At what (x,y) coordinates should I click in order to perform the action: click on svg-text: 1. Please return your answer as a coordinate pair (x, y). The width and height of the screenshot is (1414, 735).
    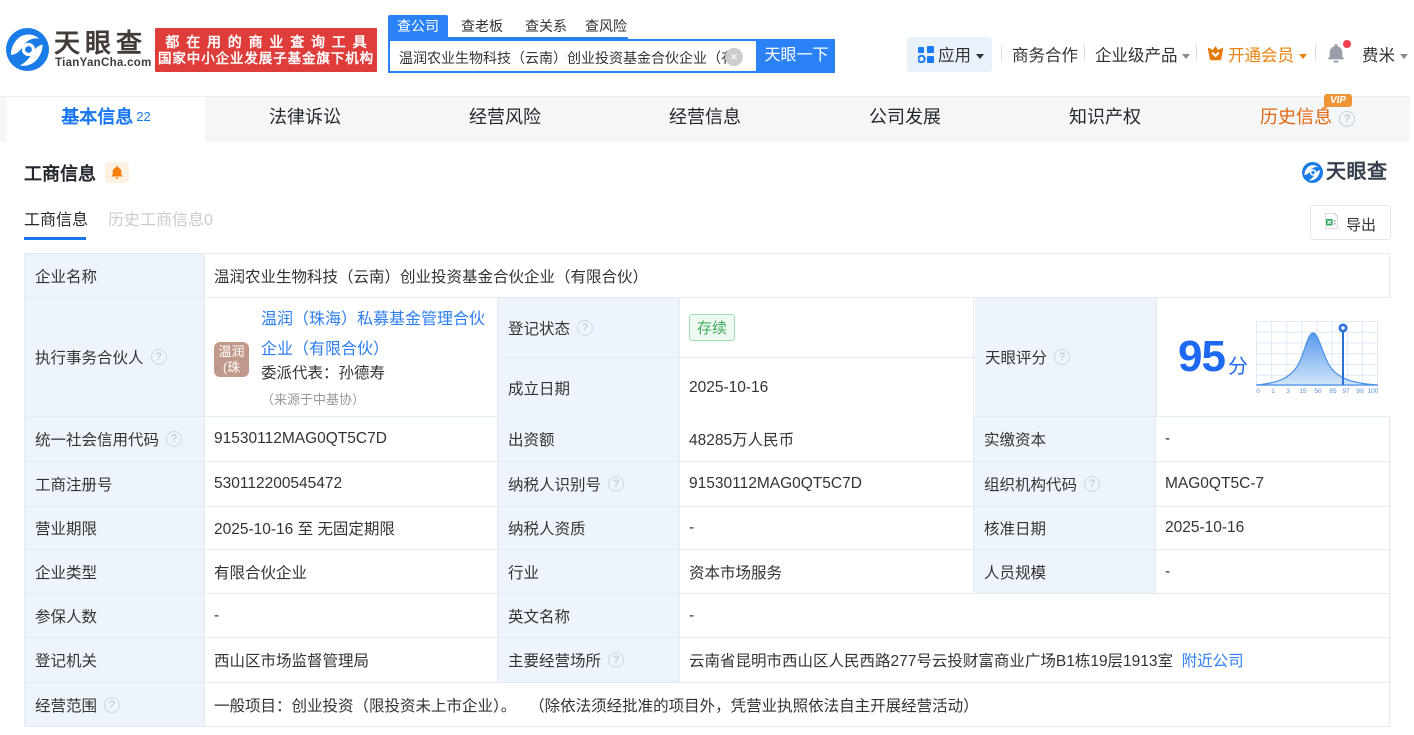
    Looking at the image, I should click on (1273, 391).